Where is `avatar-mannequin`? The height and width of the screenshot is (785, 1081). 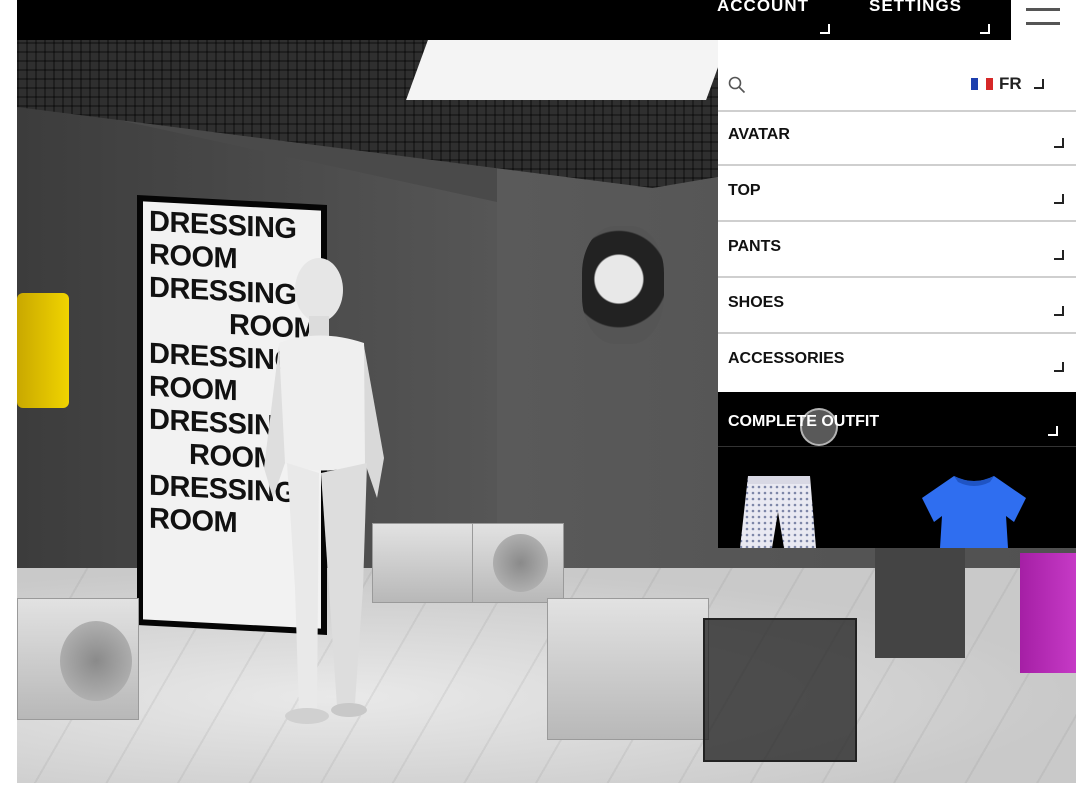 avatar-mannequin is located at coordinates (334, 495).